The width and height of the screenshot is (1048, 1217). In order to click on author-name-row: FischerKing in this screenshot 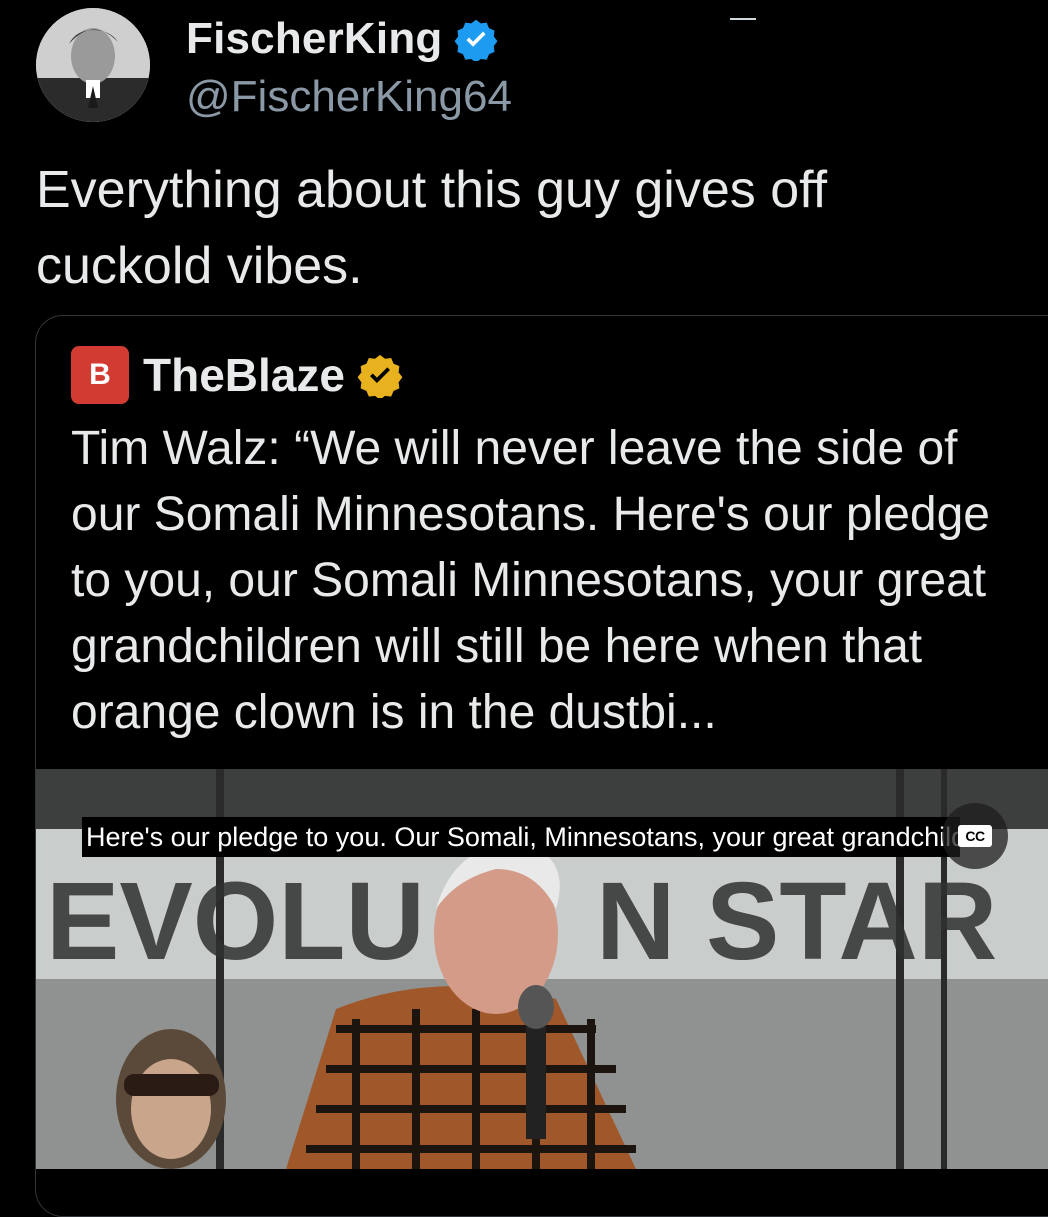, I will do `click(342, 39)`.